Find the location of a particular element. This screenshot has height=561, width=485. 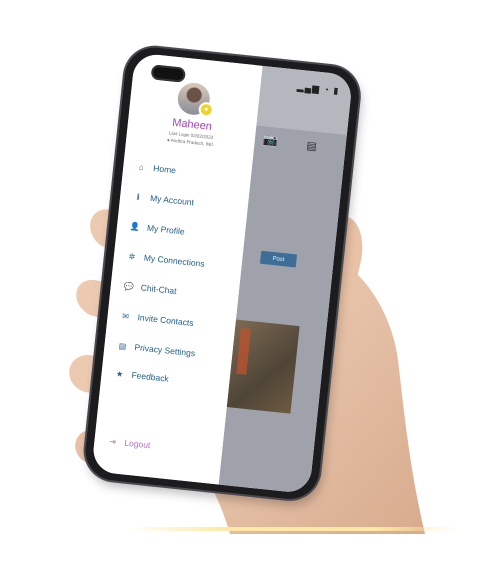

envelope-icon: ✉ is located at coordinates (125, 316).